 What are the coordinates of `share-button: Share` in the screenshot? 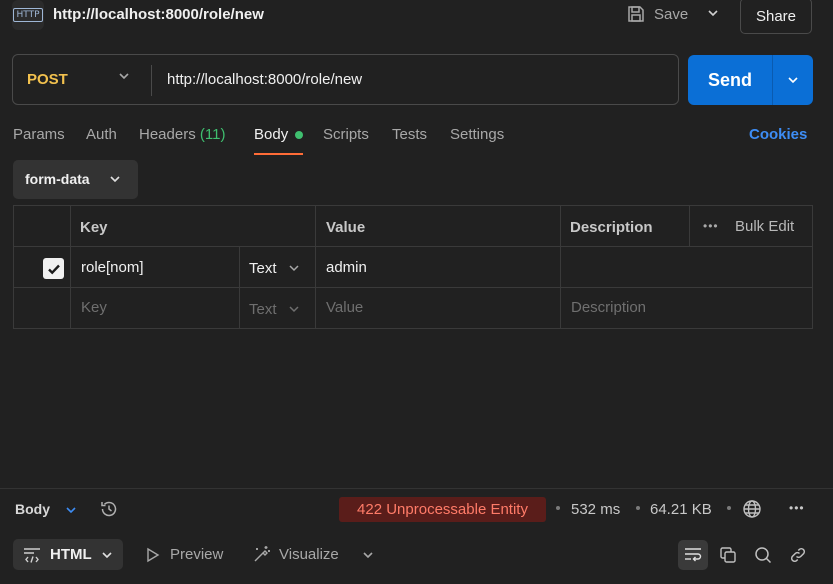 It's located at (776, 17).